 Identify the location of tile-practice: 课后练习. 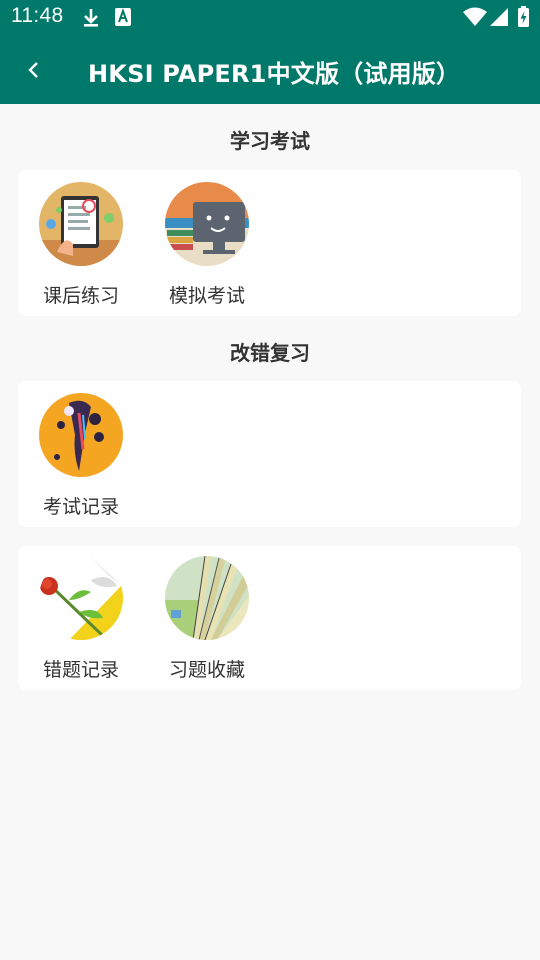
(81, 247).